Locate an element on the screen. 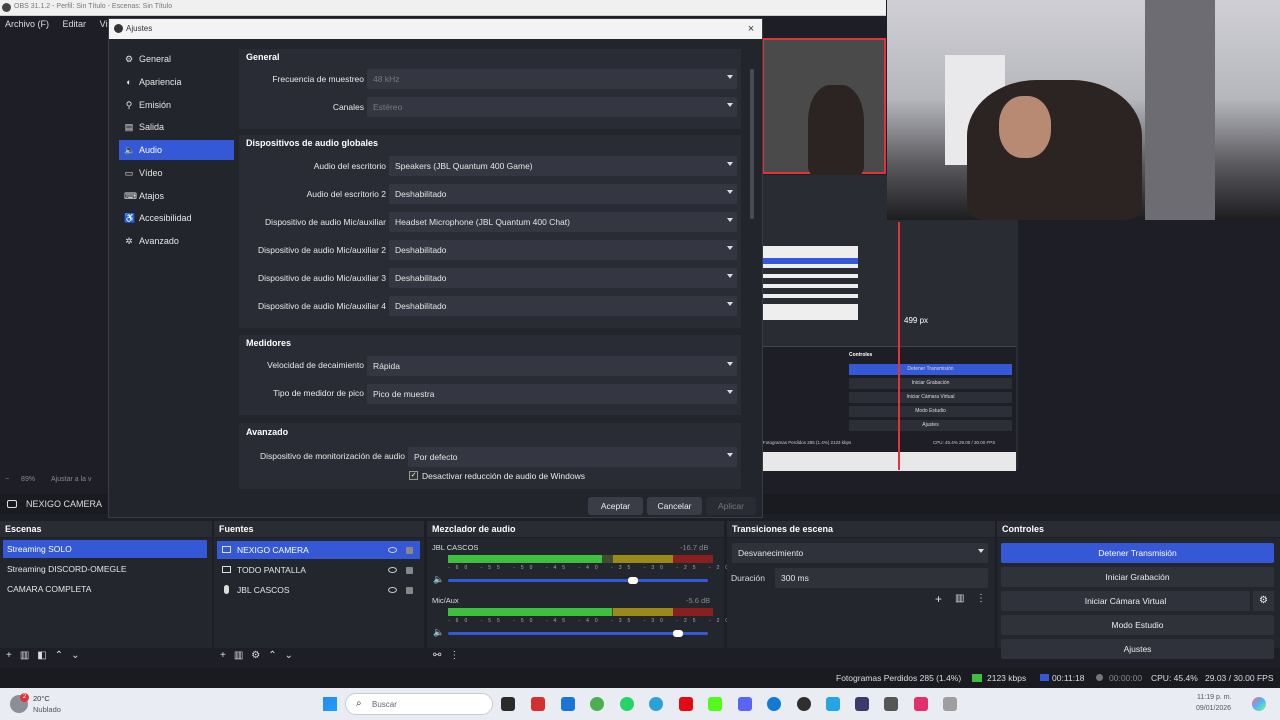  ducking-checkbox: ✓ is located at coordinates (413, 475).